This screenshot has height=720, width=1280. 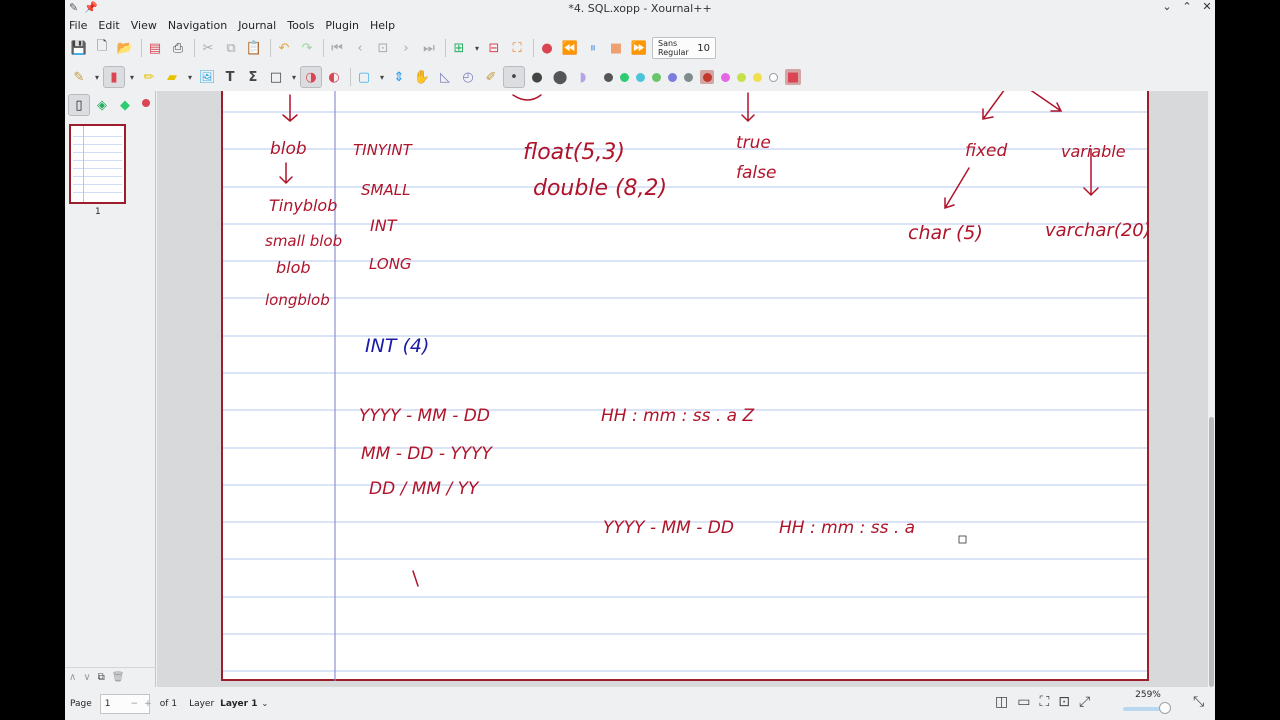 What do you see at coordinates (406, 48) in the screenshot?
I see `next-page-icon: ›` at bounding box center [406, 48].